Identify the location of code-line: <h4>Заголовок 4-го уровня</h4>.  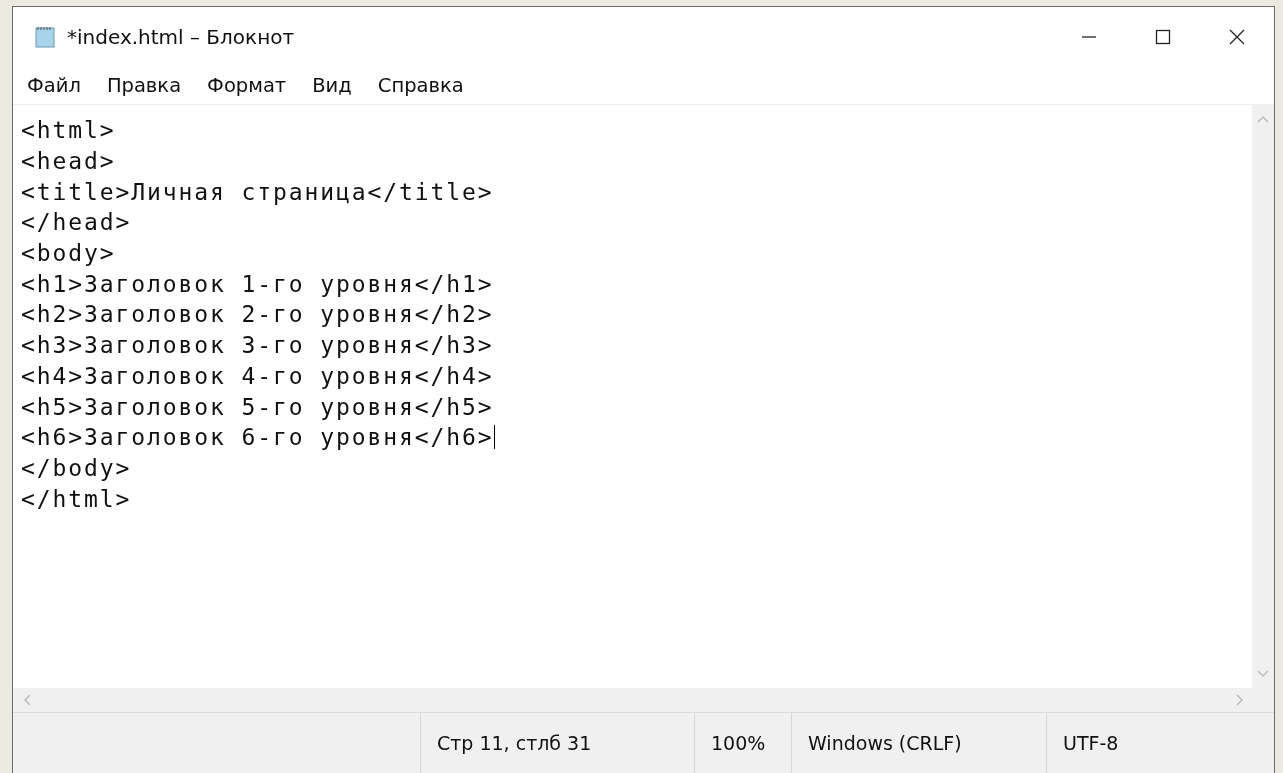
(257, 375).